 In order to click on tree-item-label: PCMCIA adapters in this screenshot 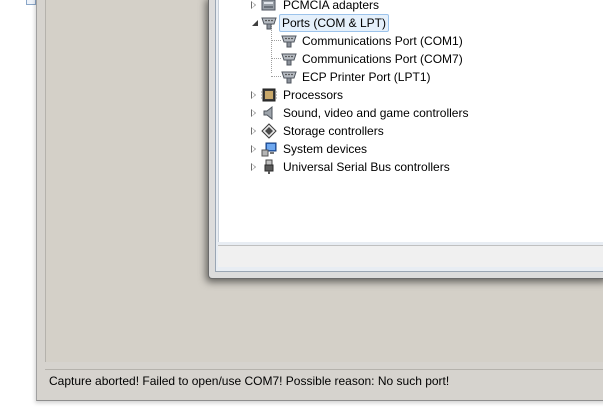, I will do `click(331, 6)`.